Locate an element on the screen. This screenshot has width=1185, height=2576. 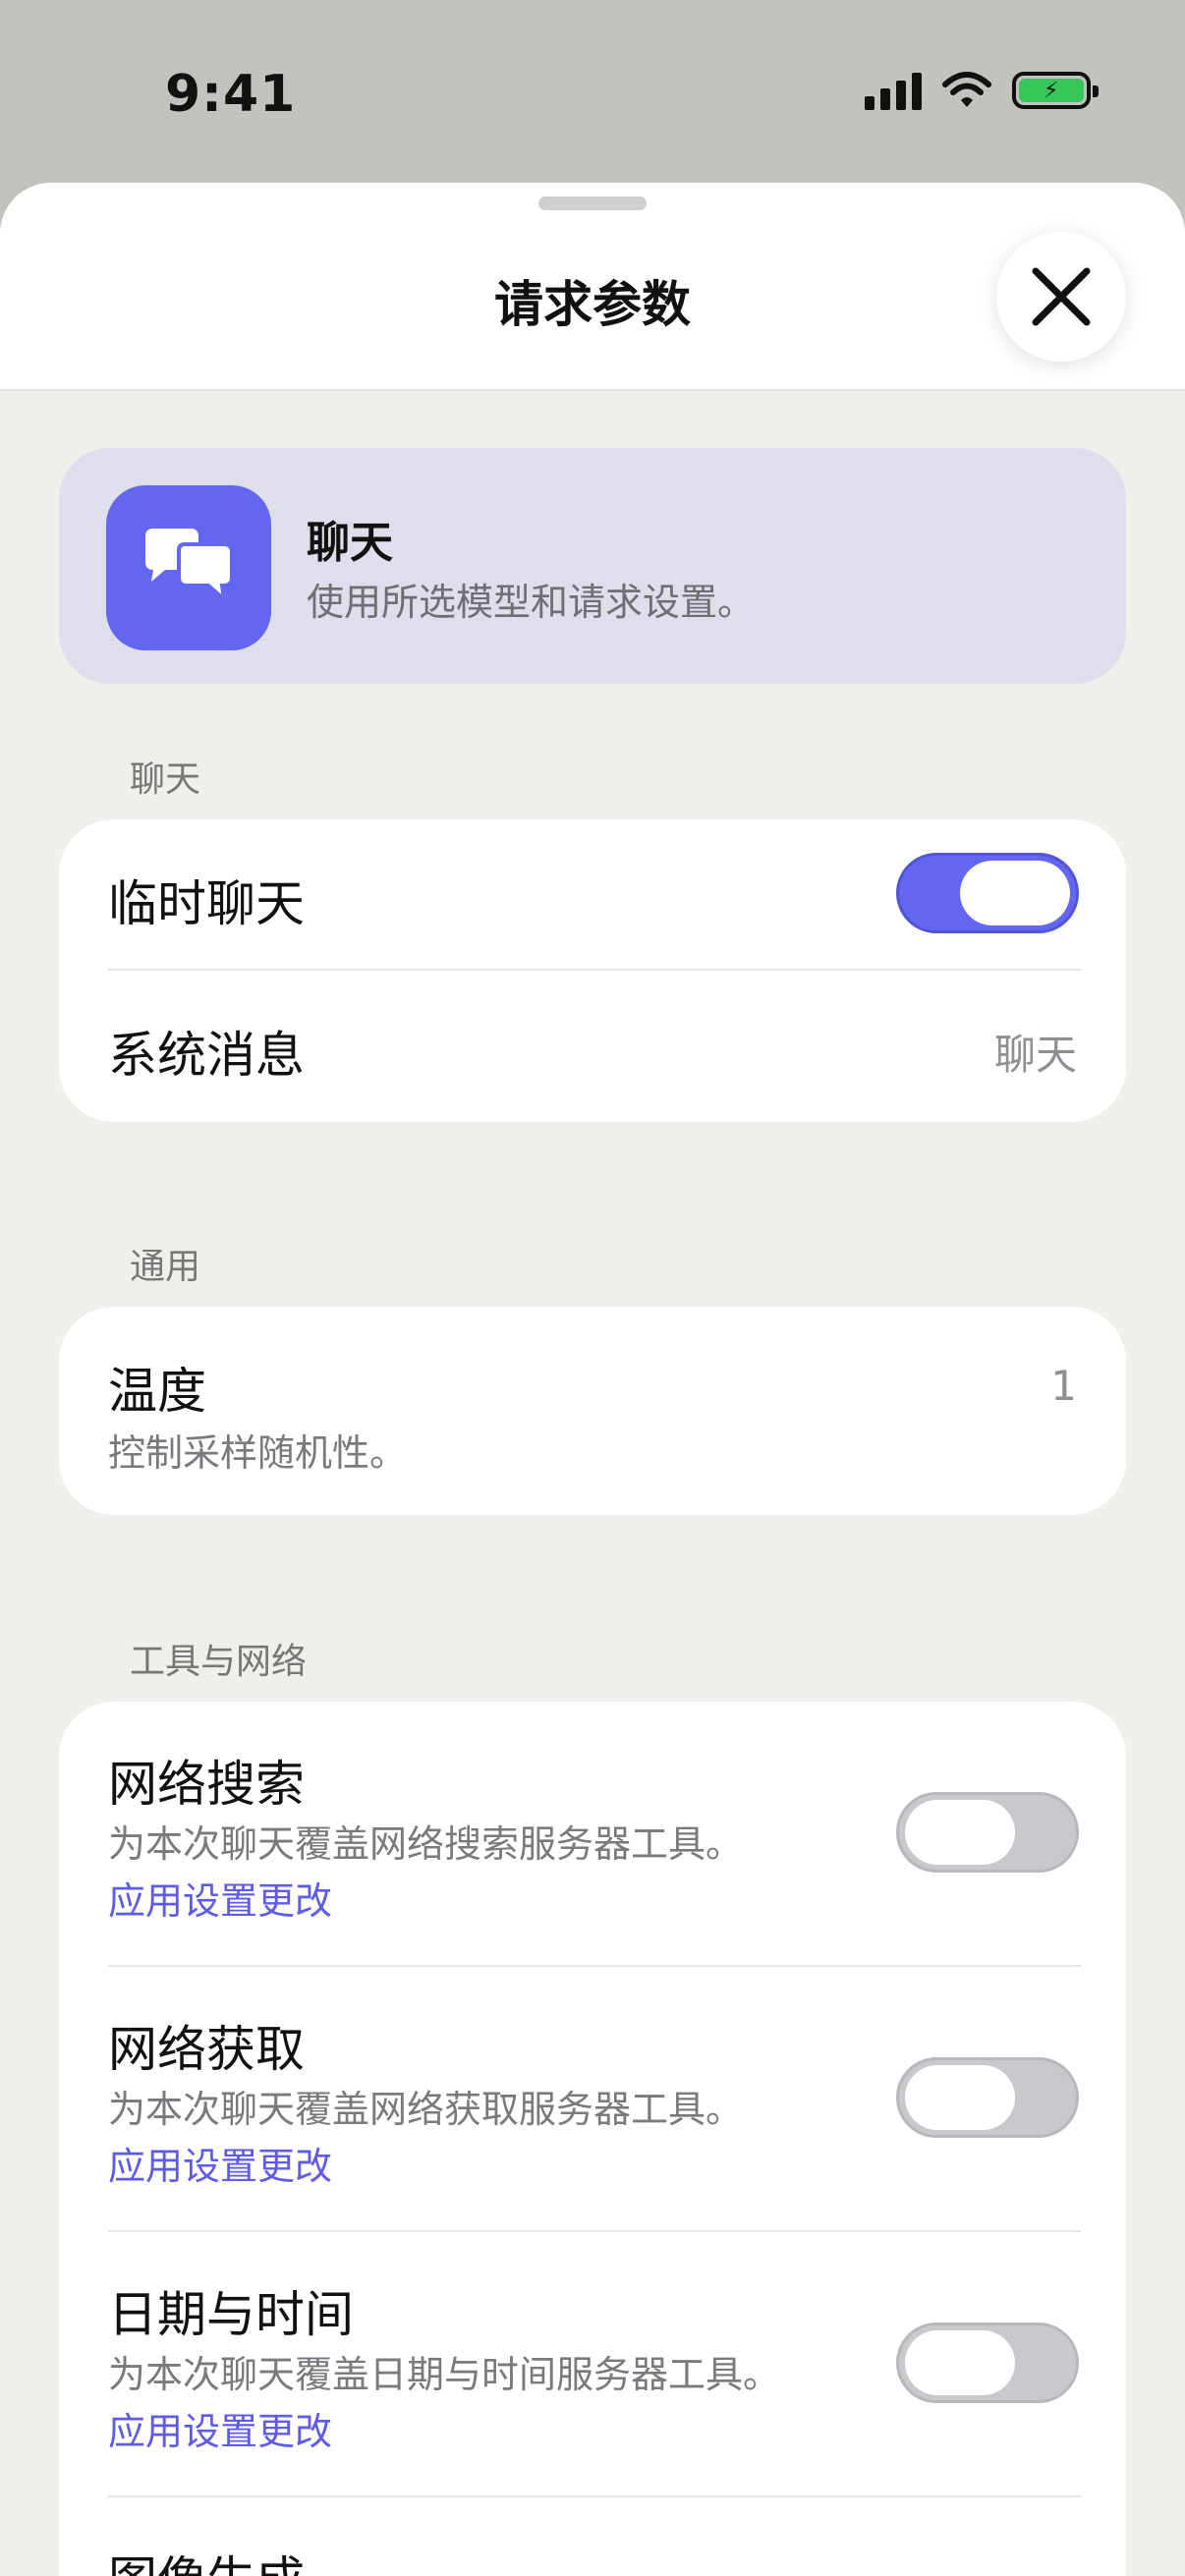
date-time-label: 日期与时间 is located at coordinates (231, 2314).